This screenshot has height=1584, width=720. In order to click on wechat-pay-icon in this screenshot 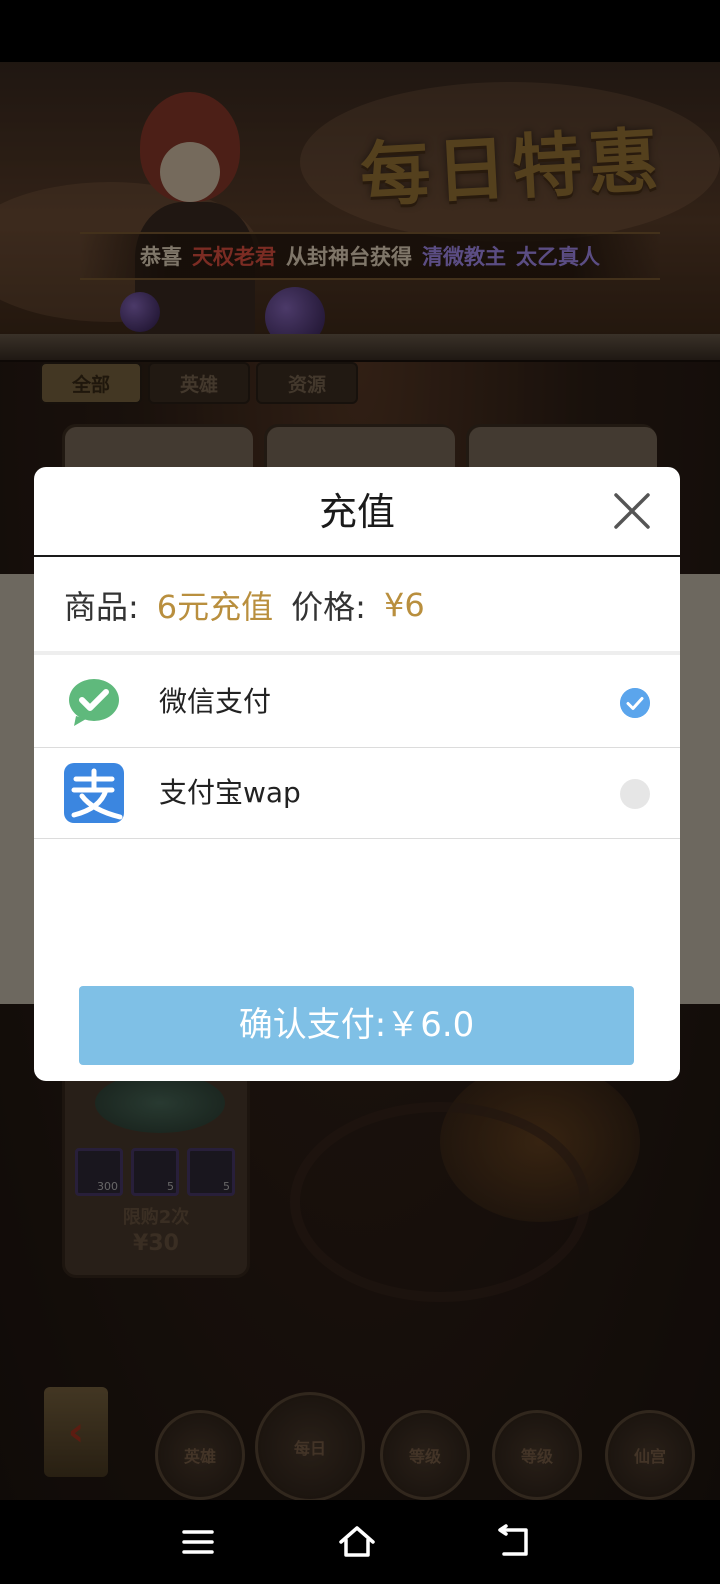, I will do `click(94, 702)`.